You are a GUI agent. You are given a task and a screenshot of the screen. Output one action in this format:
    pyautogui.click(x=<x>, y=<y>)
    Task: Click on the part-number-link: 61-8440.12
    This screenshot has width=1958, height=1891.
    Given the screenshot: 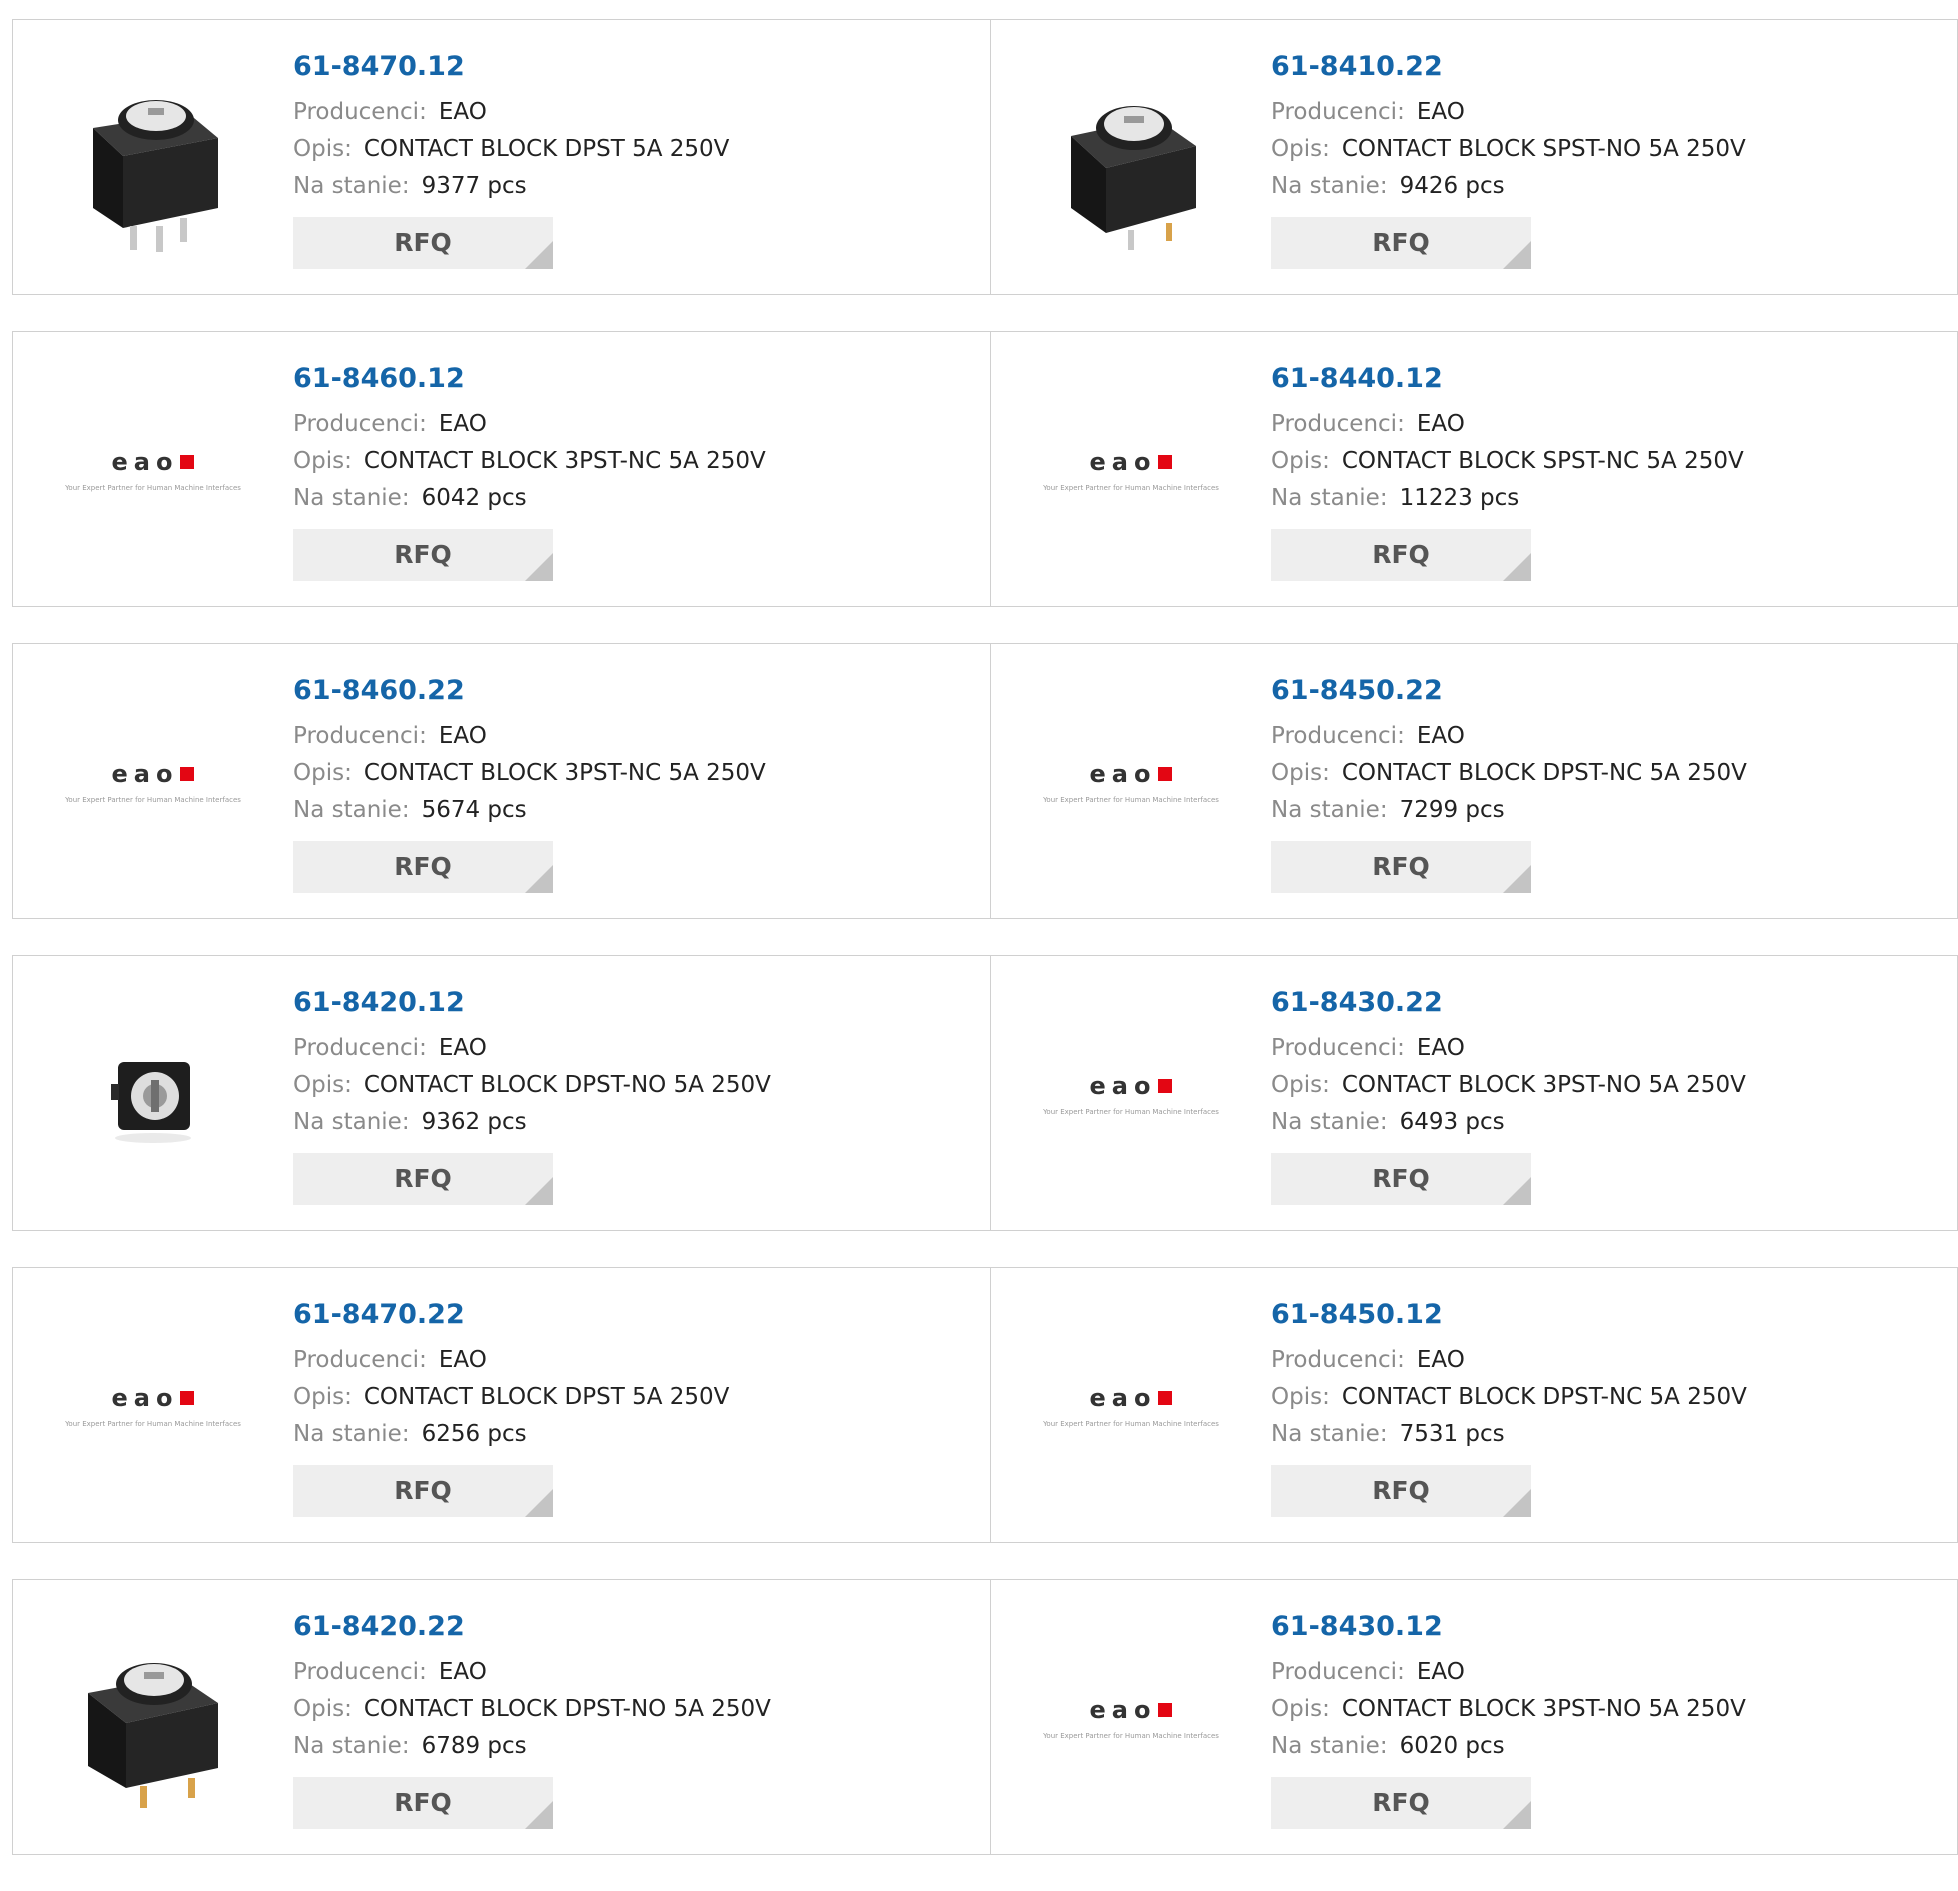 What is the action you would take?
    pyautogui.click(x=1507, y=379)
    